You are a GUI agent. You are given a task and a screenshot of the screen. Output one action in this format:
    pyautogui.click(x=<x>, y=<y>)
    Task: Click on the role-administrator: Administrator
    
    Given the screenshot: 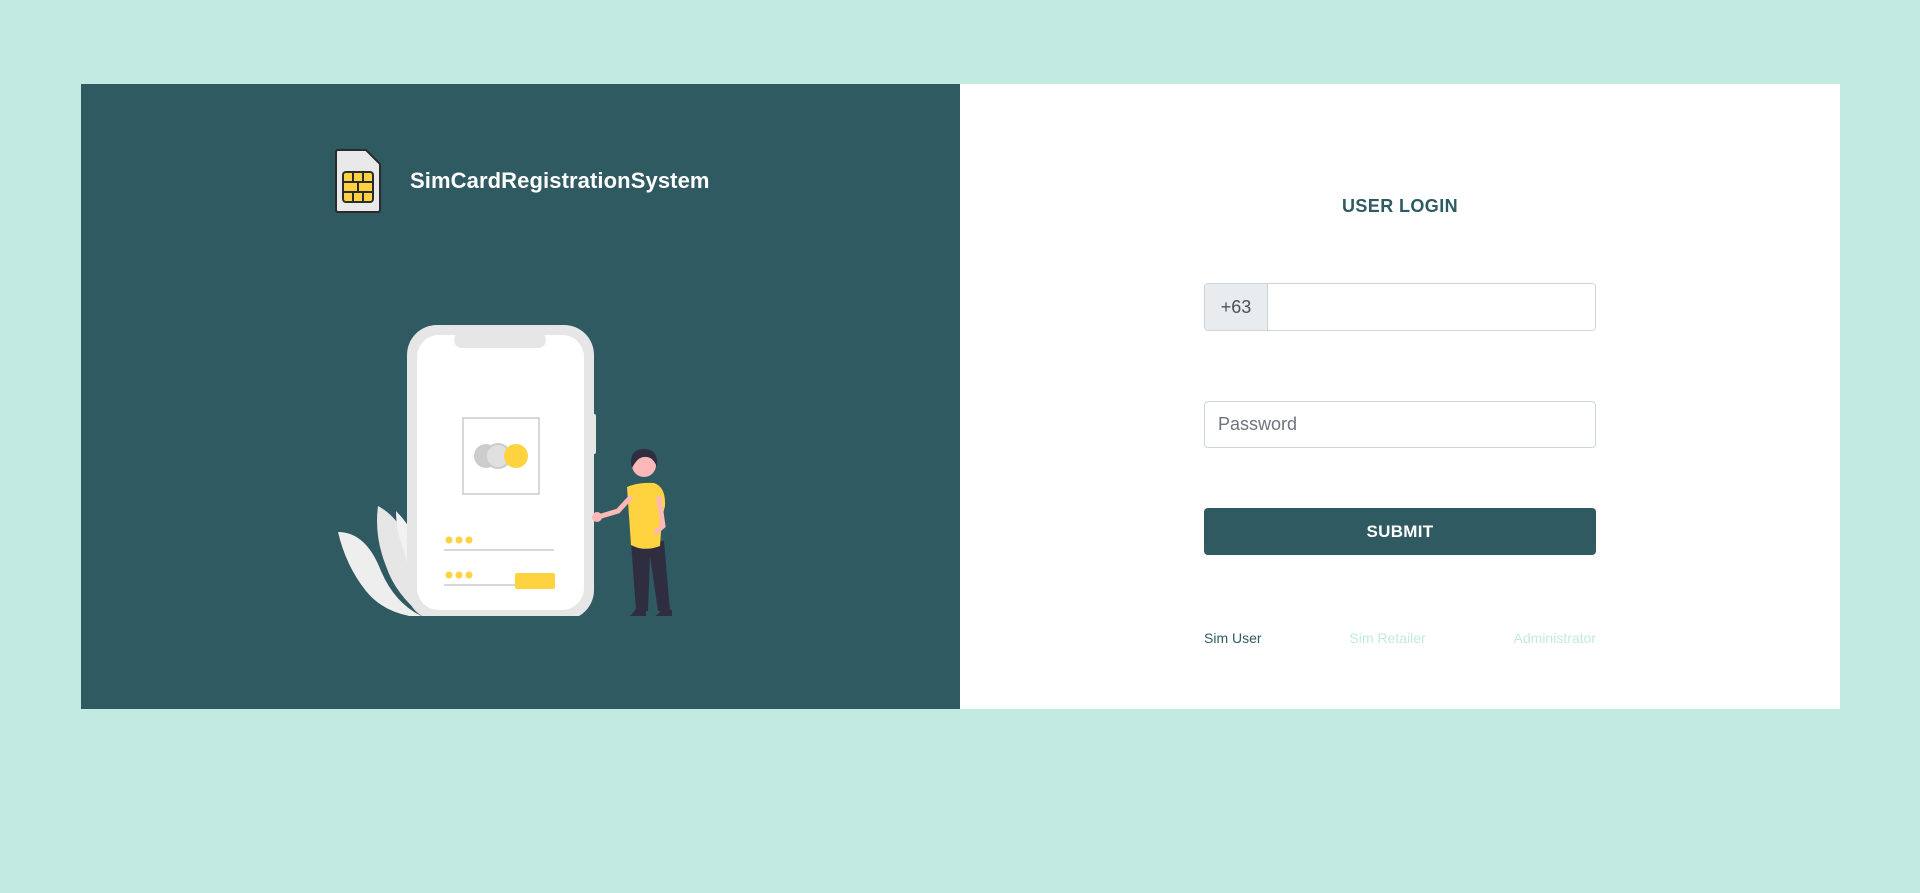 What is the action you would take?
    pyautogui.click(x=1555, y=640)
    